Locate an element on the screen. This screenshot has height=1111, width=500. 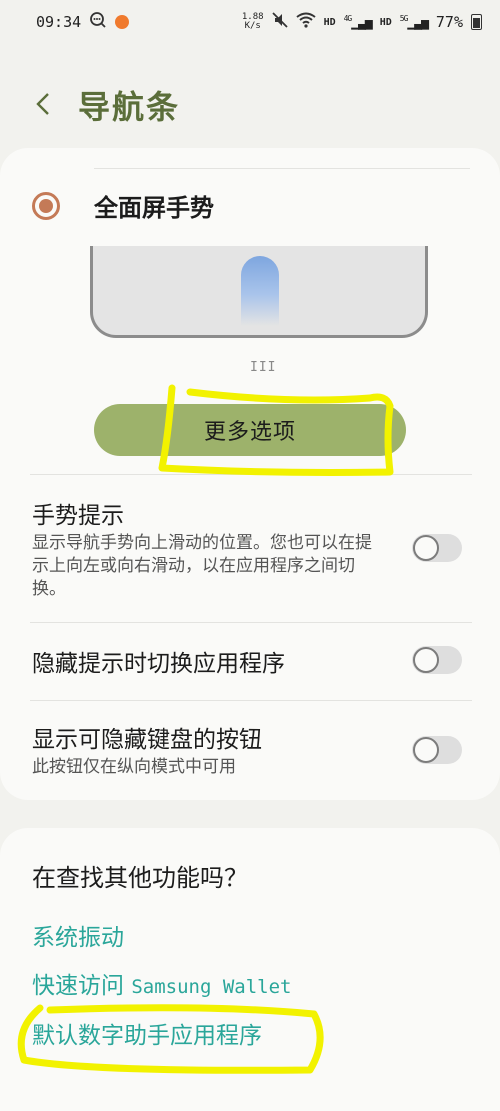
signal-4g: 4G▁▃▅ is located at coordinates (358, 22).